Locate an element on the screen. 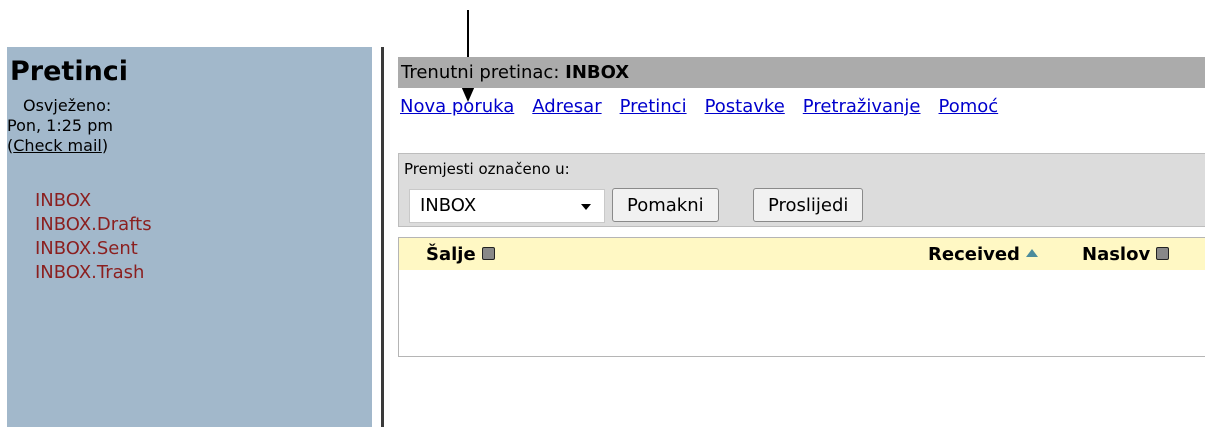  nav-options: Postavke is located at coordinates (745, 106).